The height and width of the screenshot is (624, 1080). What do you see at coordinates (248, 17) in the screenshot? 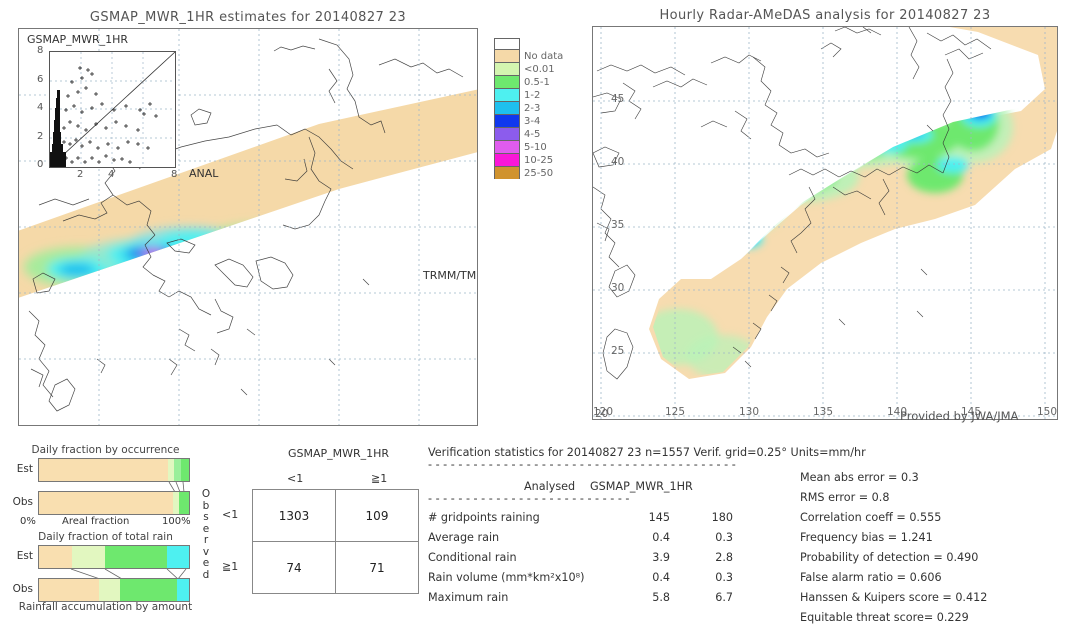
I see `left-panel-title: GSMAP_MWR_1HR estimates for 20140827 23` at bounding box center [248, 17].